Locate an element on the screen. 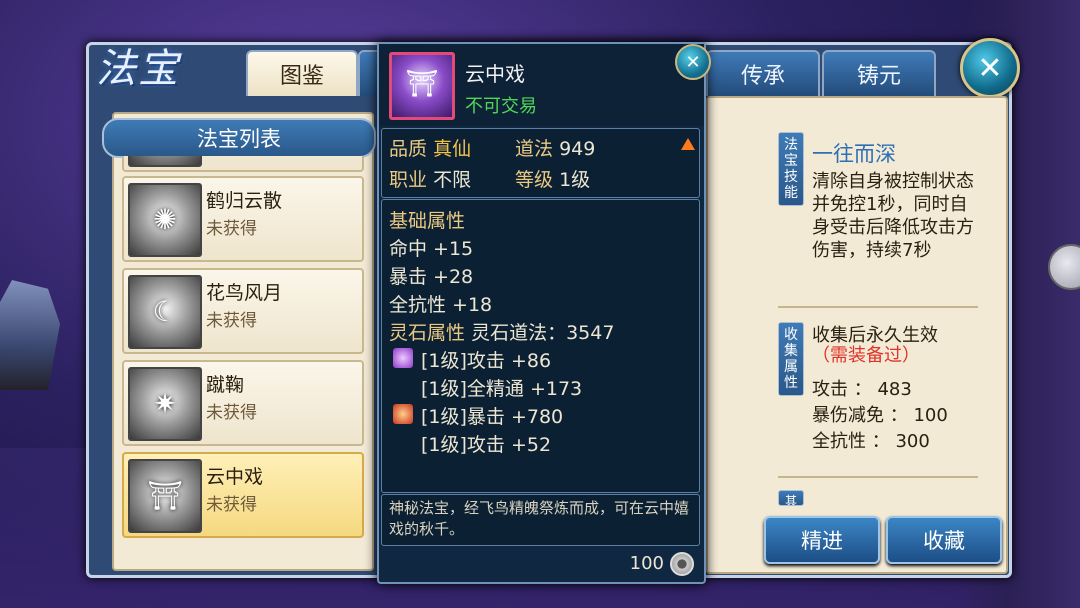 The height and width of the screenshot is (608, 1080). collect-stat: 暴伤减免 ： 100 is located at coordinates (880, 415).